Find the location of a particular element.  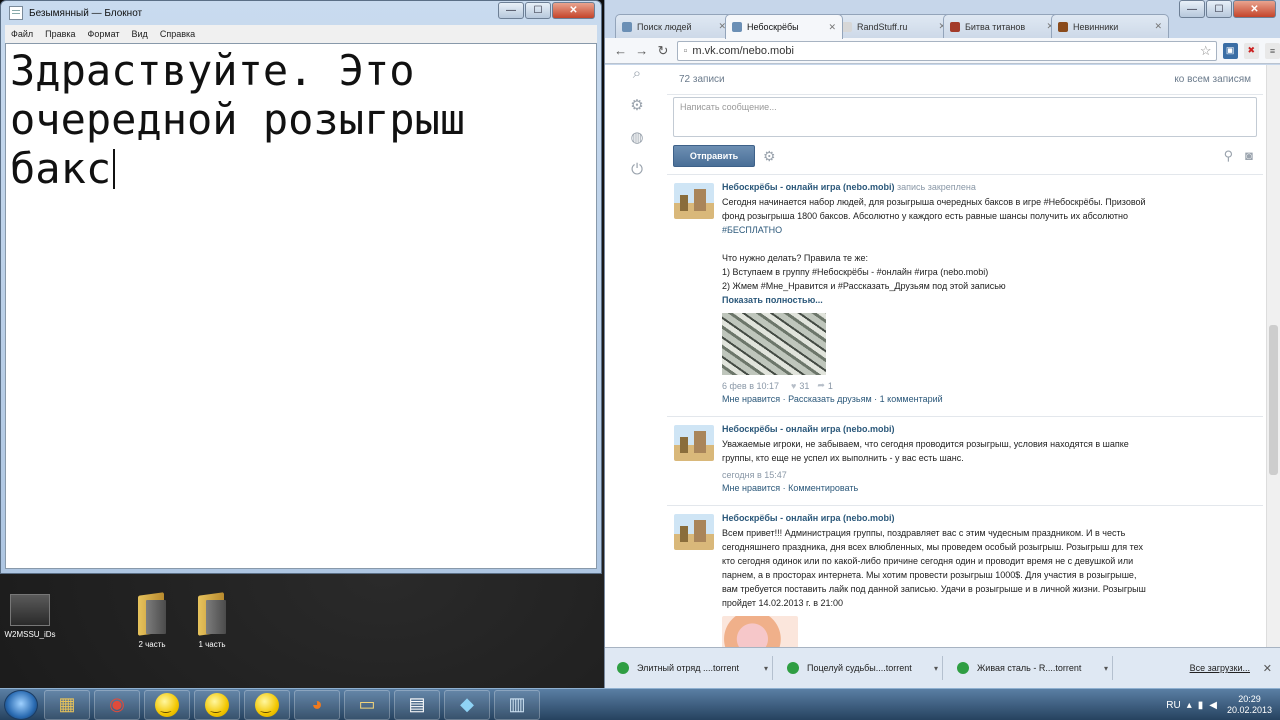

search-icon: ⌕ is located at coordinates (637, 74).